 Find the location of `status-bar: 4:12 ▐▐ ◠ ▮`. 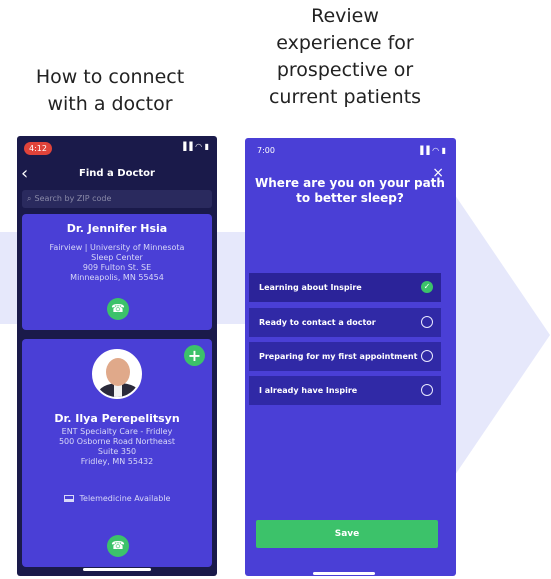

status-bar: 4:12 ▐▐ ◠ ▮ is located at coordinates (117, 147).